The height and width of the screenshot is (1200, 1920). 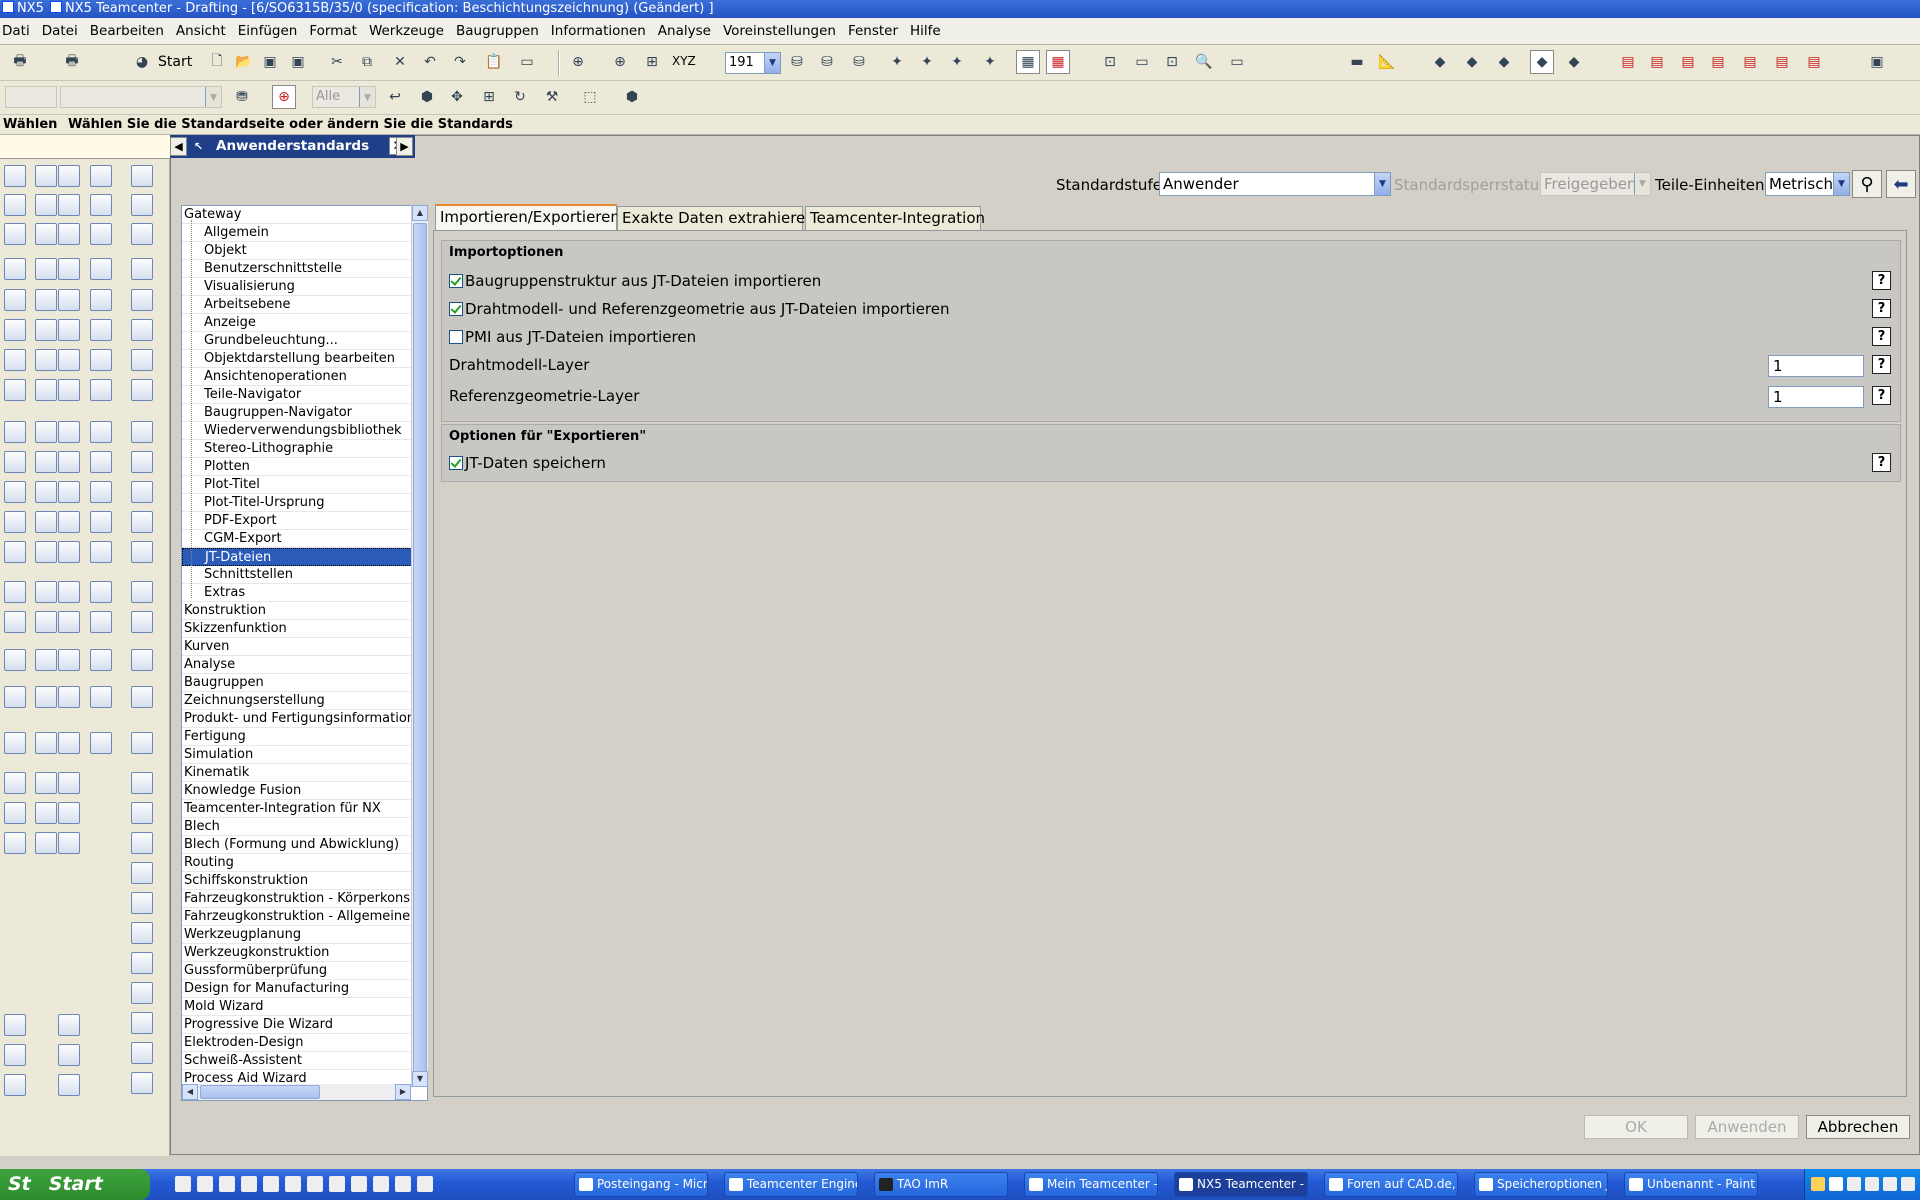 What do you see at coordinates (142, 743) in the screenshot?
I see `curve-text-icon` at bounding box center [142, 743].